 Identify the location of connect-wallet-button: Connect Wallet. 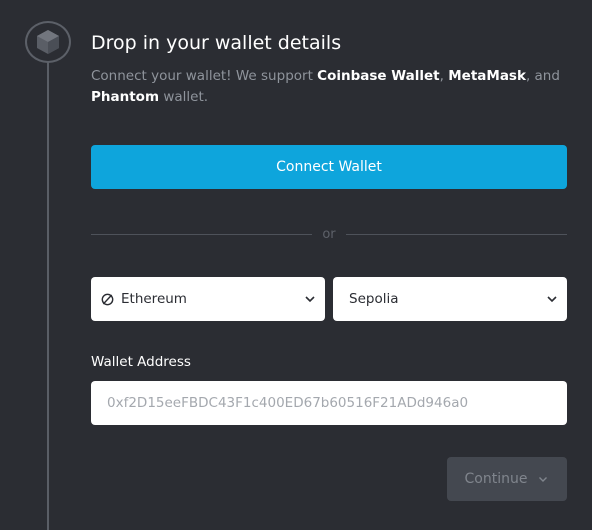
(329, 167).